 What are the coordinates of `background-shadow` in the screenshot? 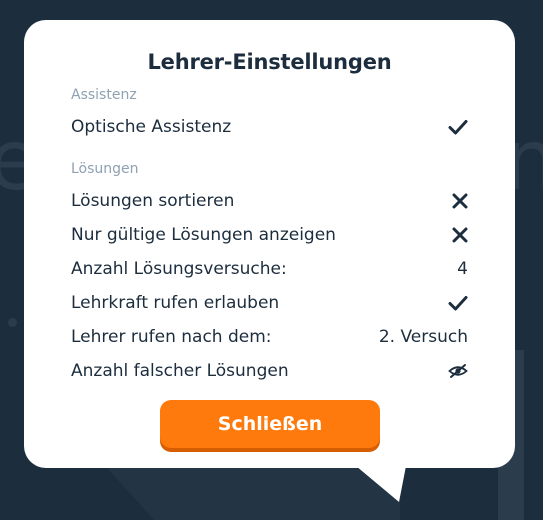 It's located at (250, 490).